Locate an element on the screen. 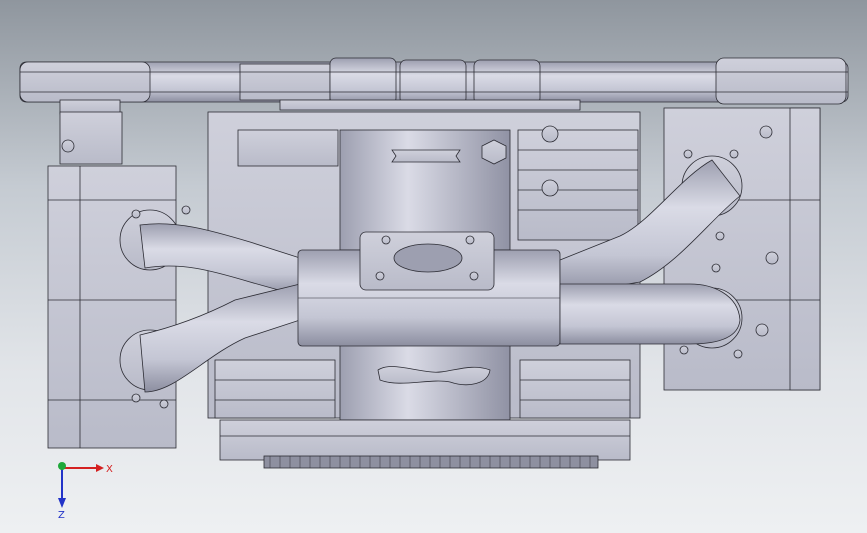  intake-flange is located at coordinates (427, 261).